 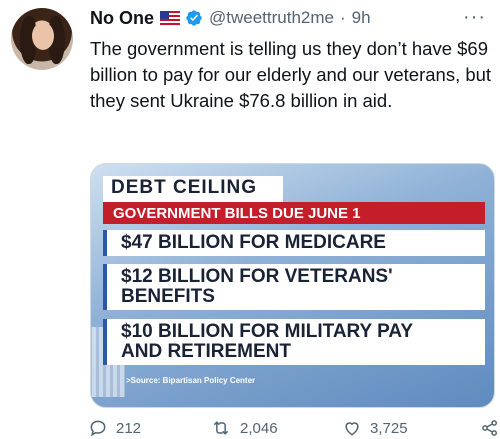 I want to click on share-button, so click(x=490, y=428).